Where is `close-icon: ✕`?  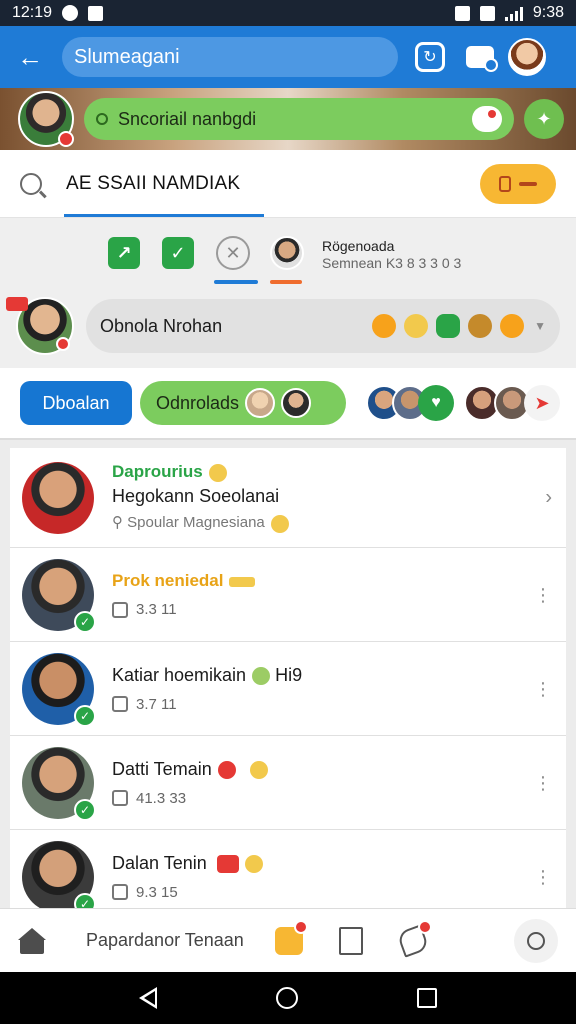
close-icon: ✕ is located at coordinates (233, 253).